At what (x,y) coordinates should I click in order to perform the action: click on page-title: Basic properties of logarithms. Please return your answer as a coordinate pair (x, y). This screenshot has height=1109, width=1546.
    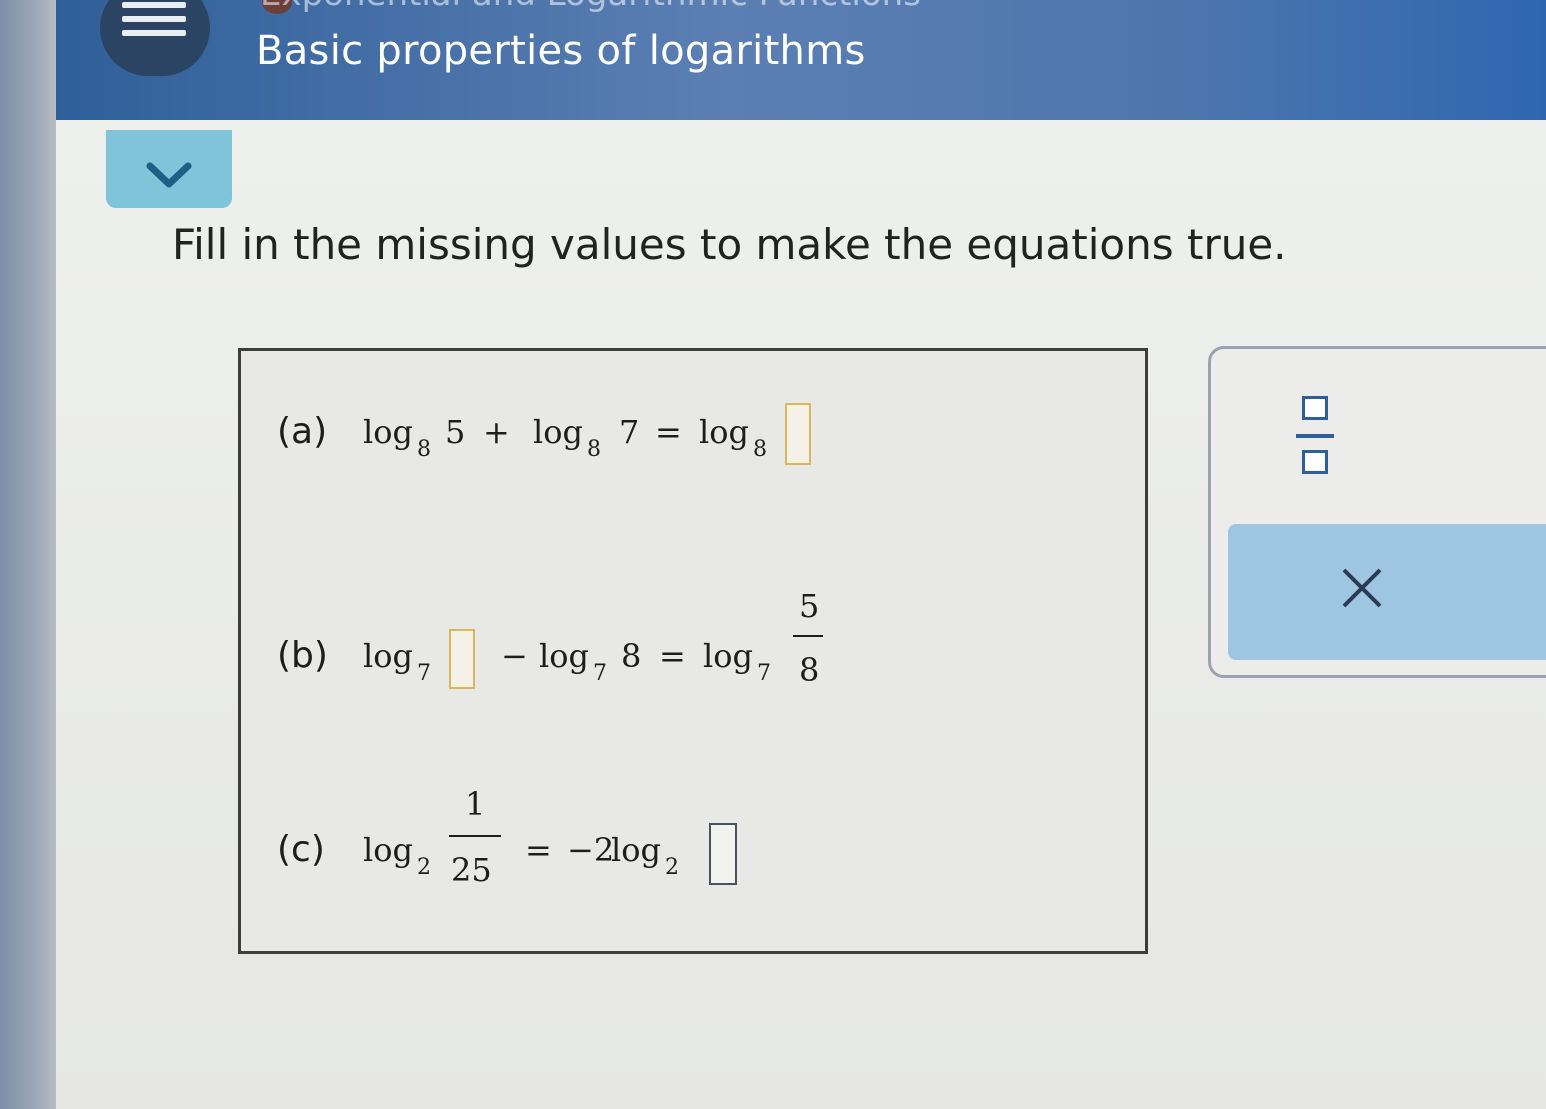
    Looking at the image, I should click on (561, 51).